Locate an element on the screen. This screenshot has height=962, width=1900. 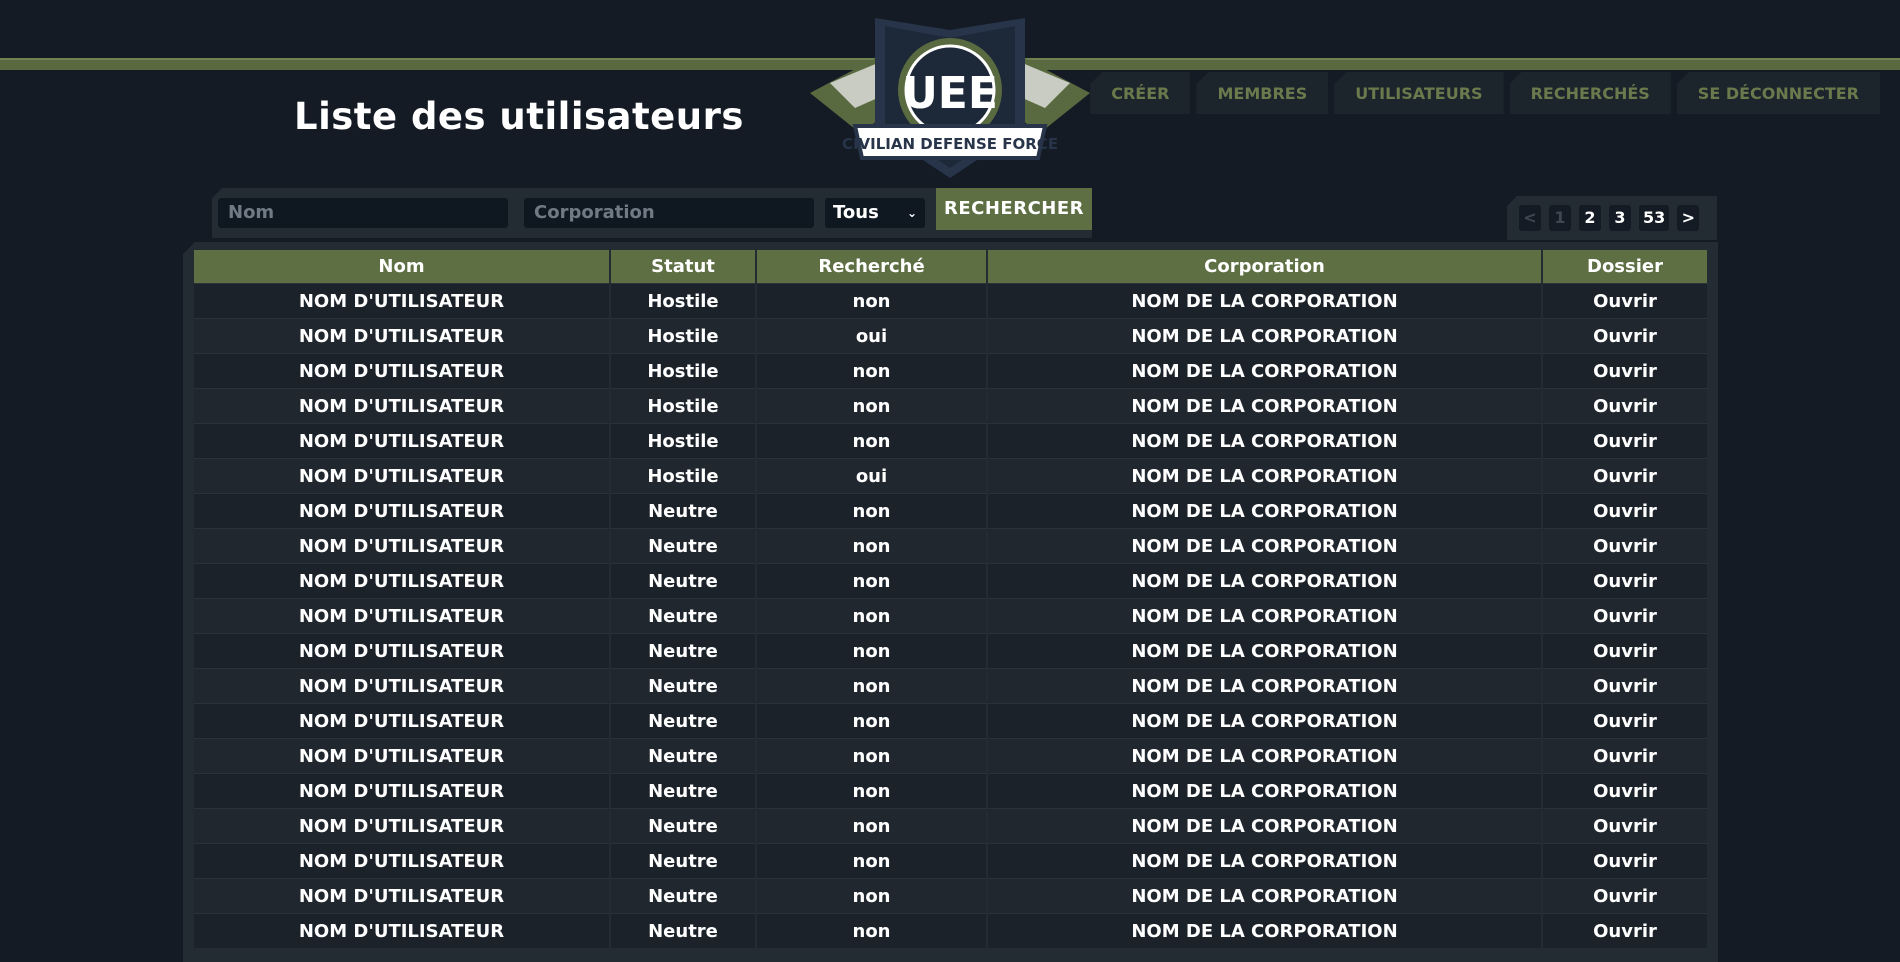
nav-wanted: RECHERCHÉS is located at coordinates (1590, 93).